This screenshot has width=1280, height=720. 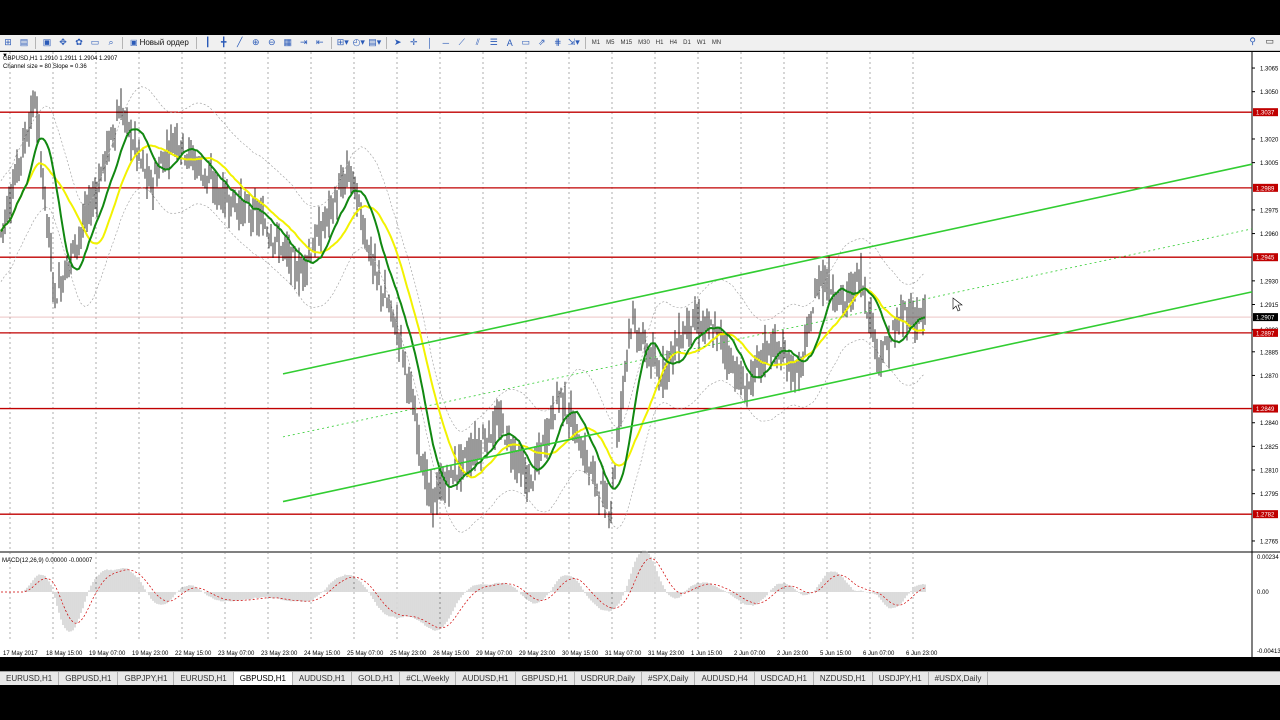 I want to click on time-axis-label: 17 May 2017, so click(x=20, y=654).